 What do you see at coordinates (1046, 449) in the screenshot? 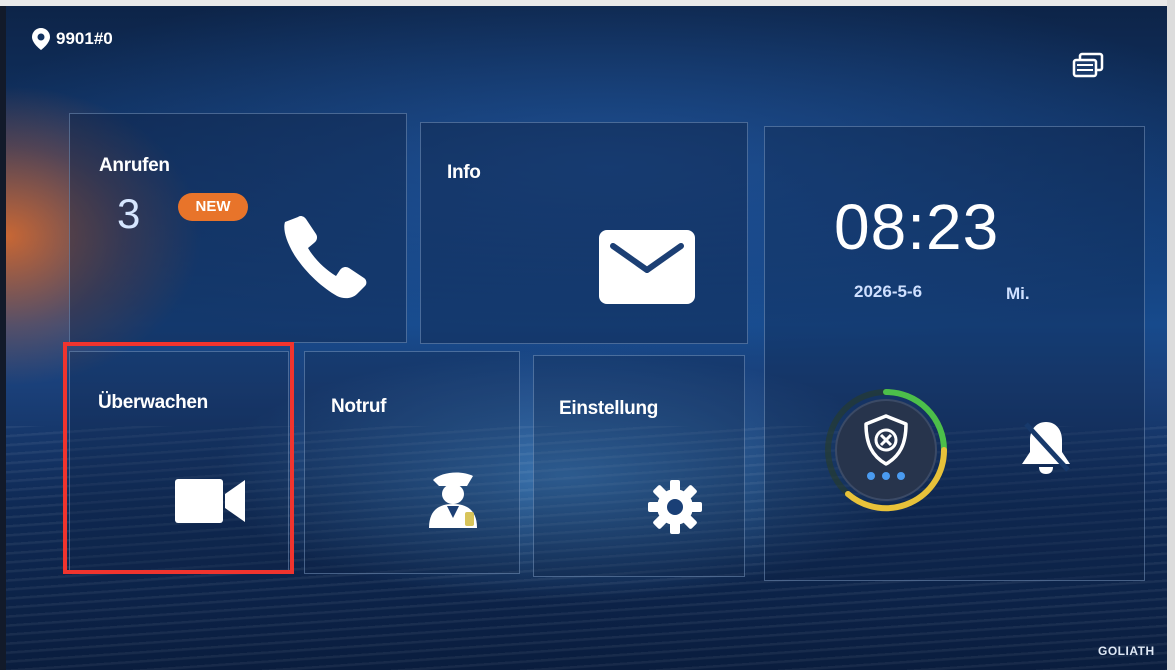
I see `bell-muted-icon` at bounding box center [1046, 449].